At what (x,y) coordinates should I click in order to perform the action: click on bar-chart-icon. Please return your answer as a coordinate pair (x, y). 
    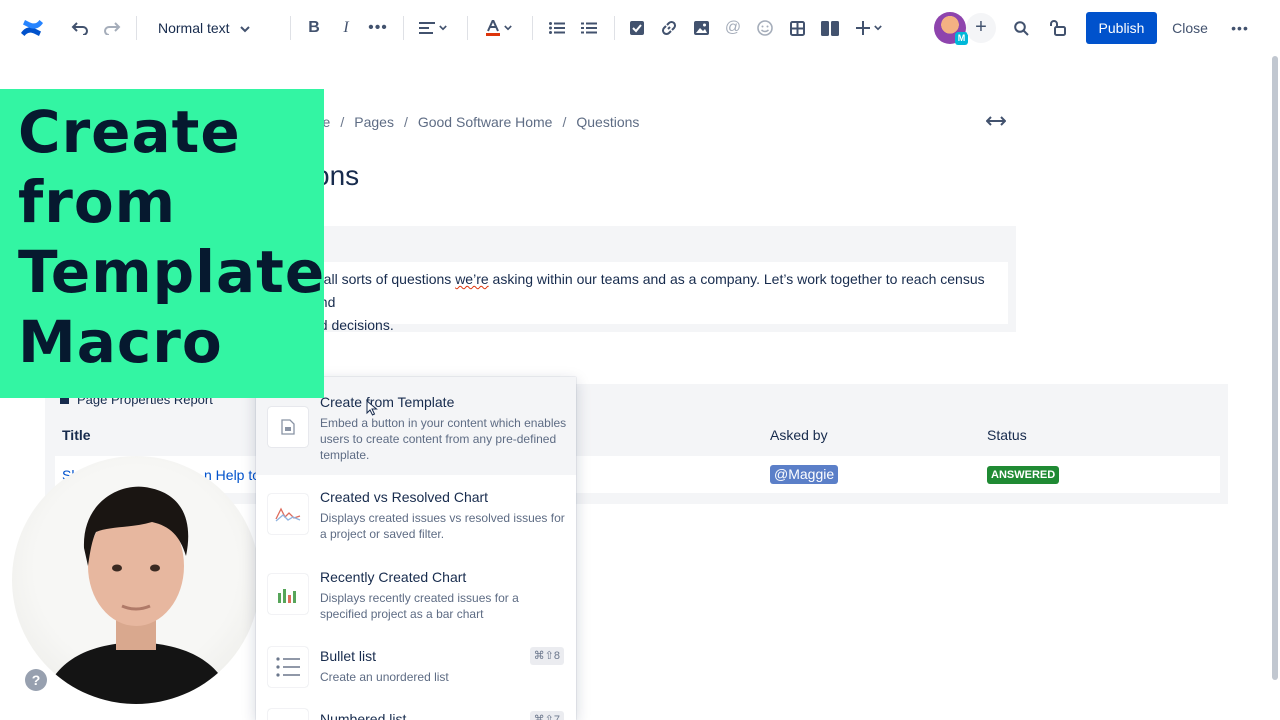
    Looking at the image, I should click on (288, 594).